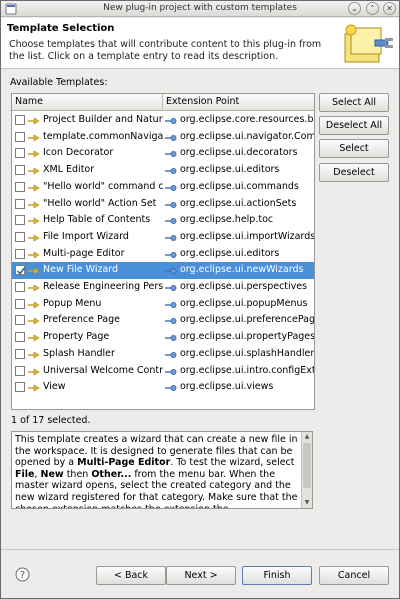  I want to click on table-row: View org.eclipse.ui.views, so click(163, 387).